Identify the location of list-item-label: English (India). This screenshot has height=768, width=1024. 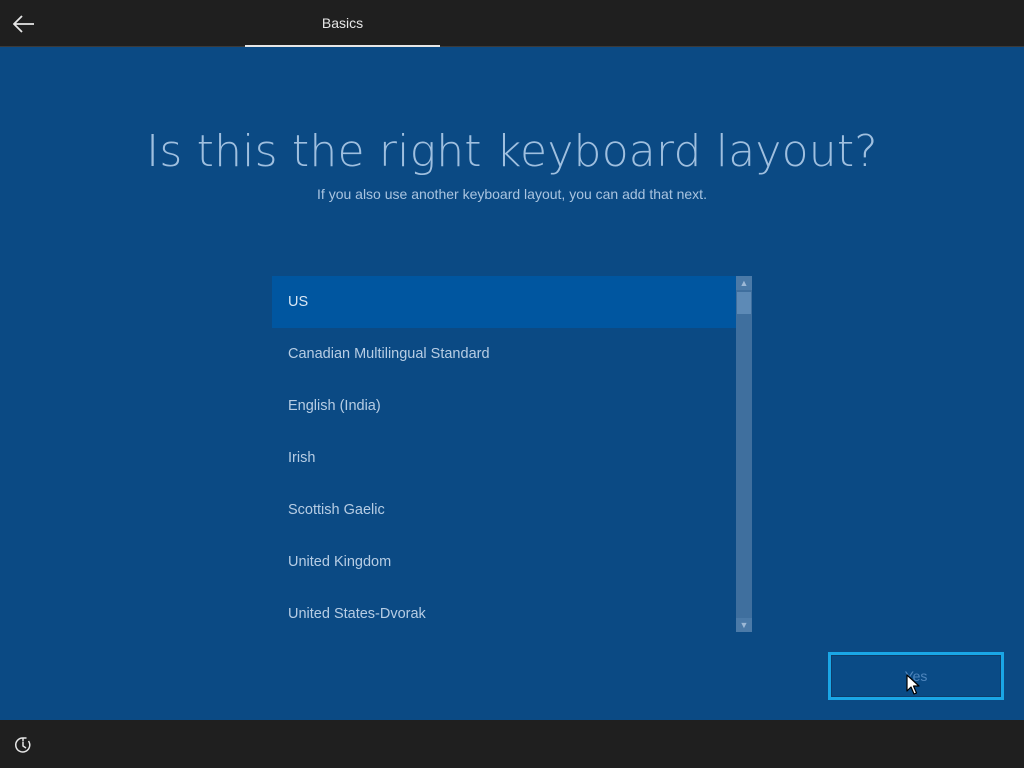
(334, 406).